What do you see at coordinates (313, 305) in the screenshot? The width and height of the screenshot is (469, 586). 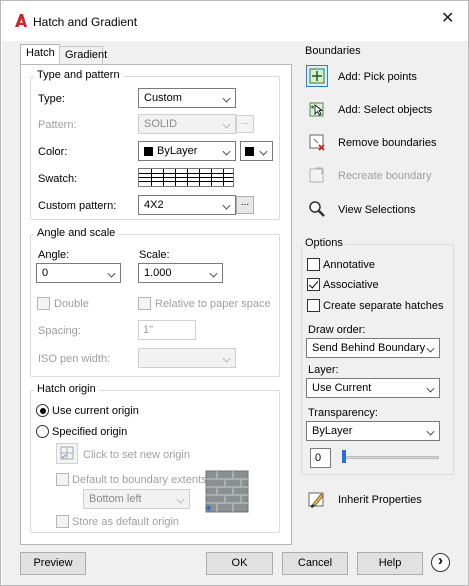 I see `separate-hatches-checkbox` at bounding box center [313, 305].